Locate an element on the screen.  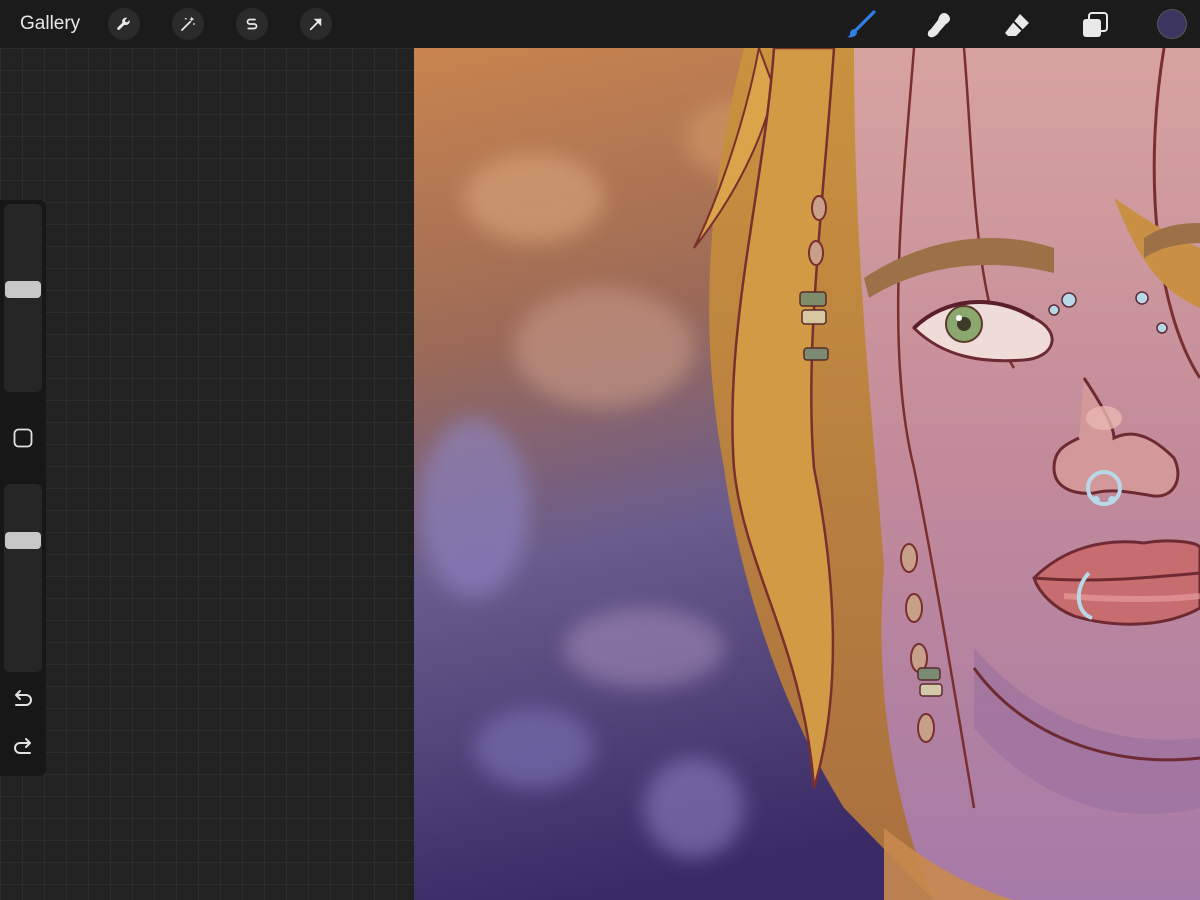
smudge-icon is located at coordinates (938, 25).